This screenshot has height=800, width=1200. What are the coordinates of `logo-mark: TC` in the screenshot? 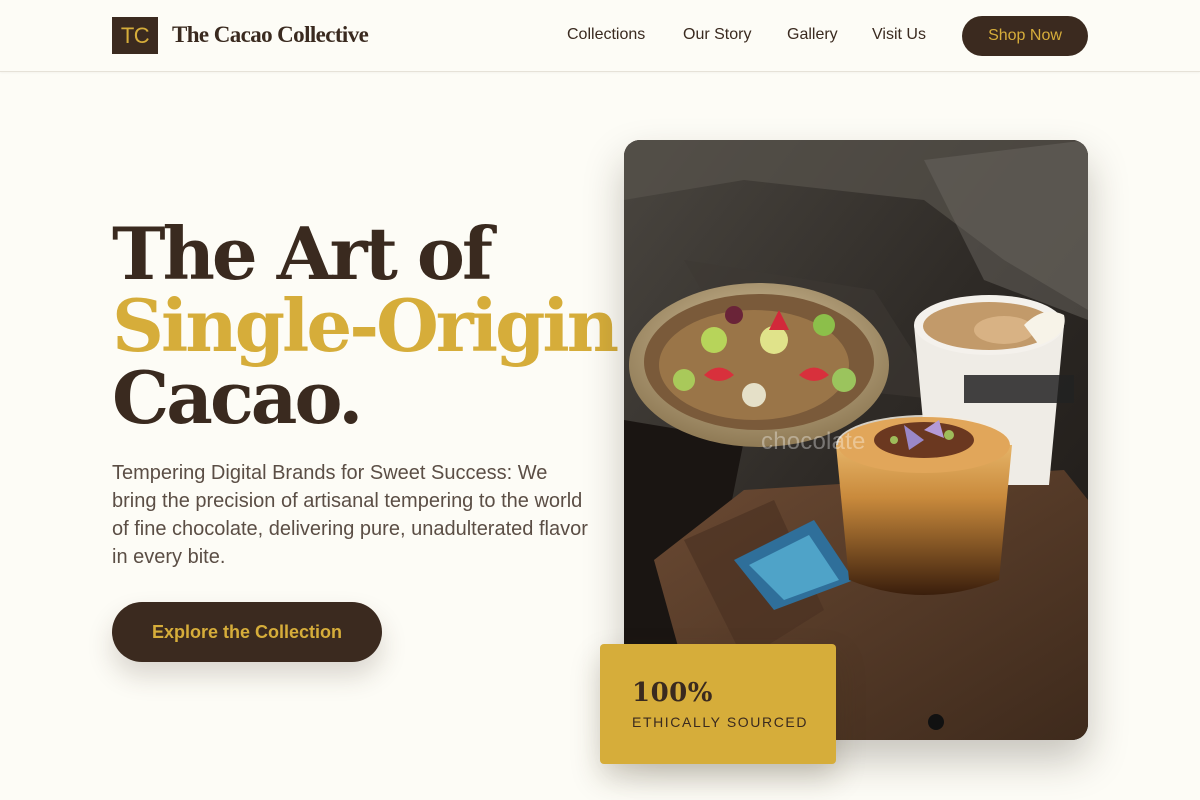 It's located at (135, 35).